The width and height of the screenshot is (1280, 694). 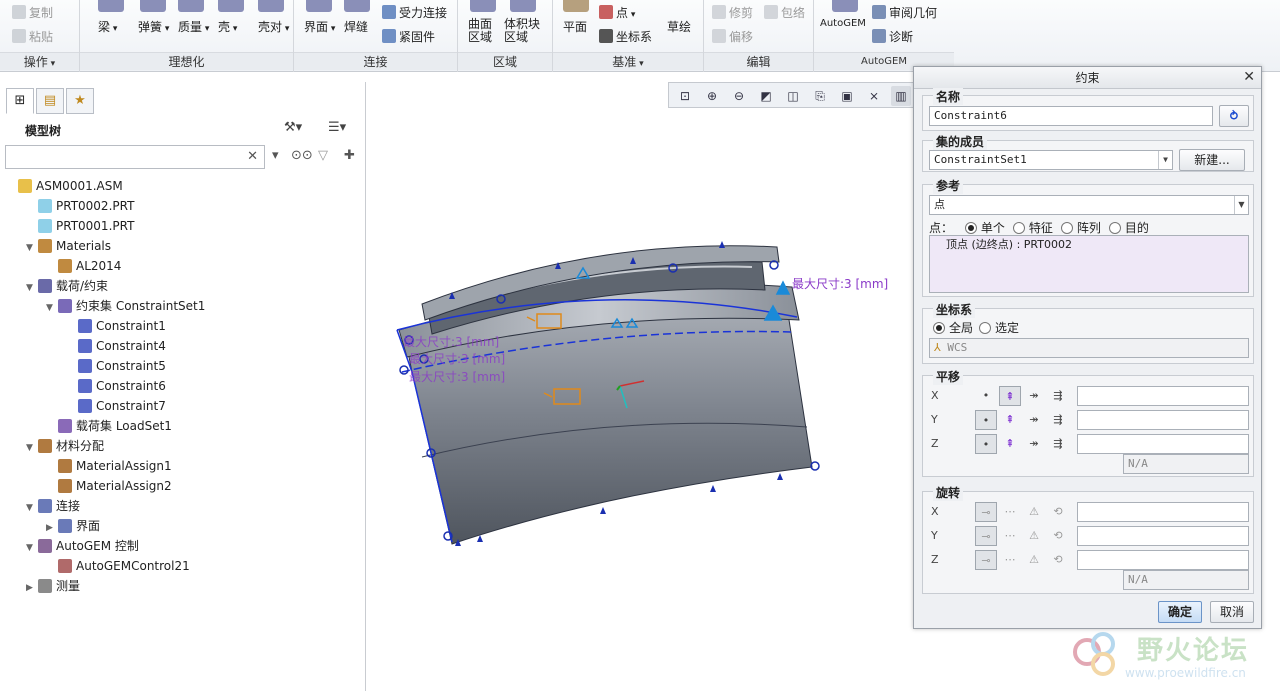 What do you see at coordinates (820, 96) in the screenshot?
I see `saved-orientations-icon: ⎘` at bounding box center [820, 96].